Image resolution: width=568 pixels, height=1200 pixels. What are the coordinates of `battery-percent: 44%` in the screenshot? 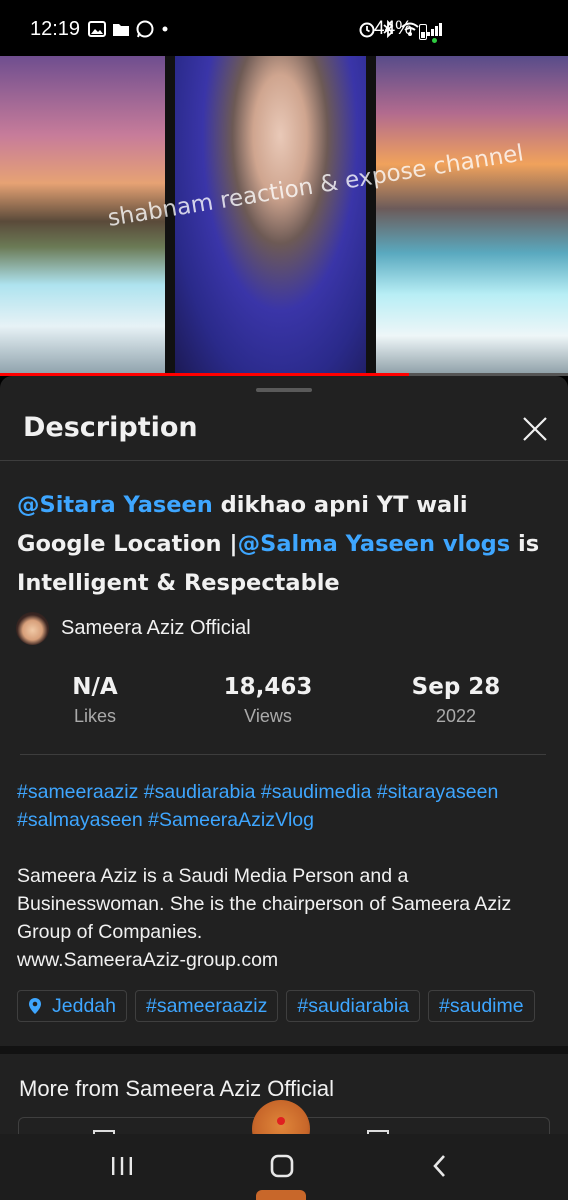 It's located at (393, 28).